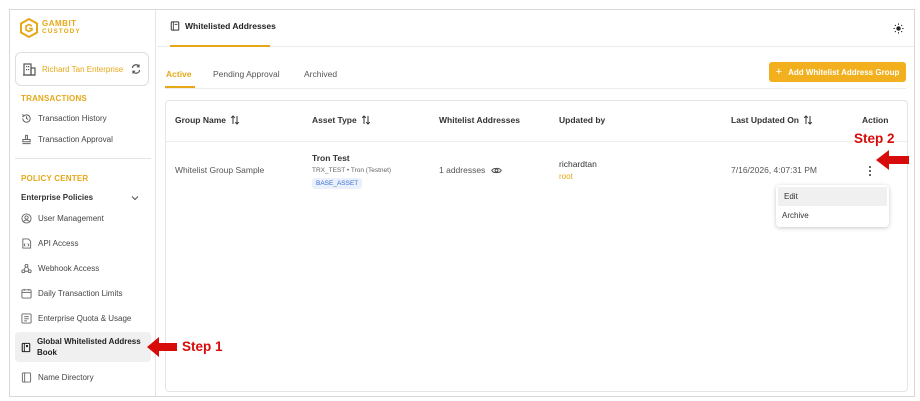 This screenshot has width=920, height=401. I want to click on action-menu: Edit Archive, so click(832, 206).